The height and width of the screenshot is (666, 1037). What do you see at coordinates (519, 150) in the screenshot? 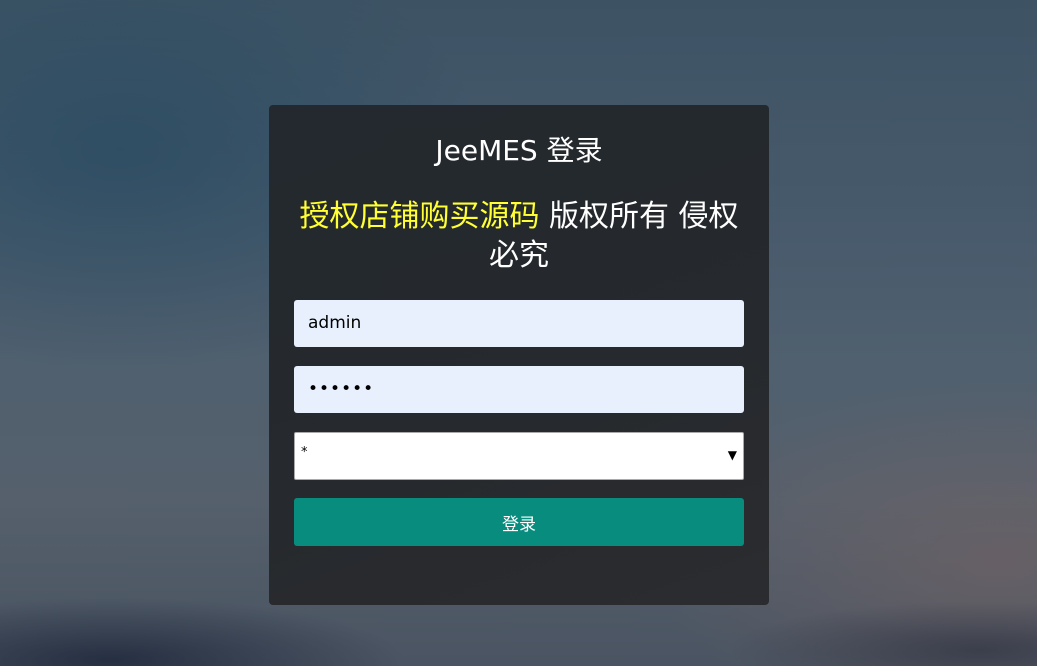
I see `login-title: JeeMES 登录` at bounding box center [519, 150].